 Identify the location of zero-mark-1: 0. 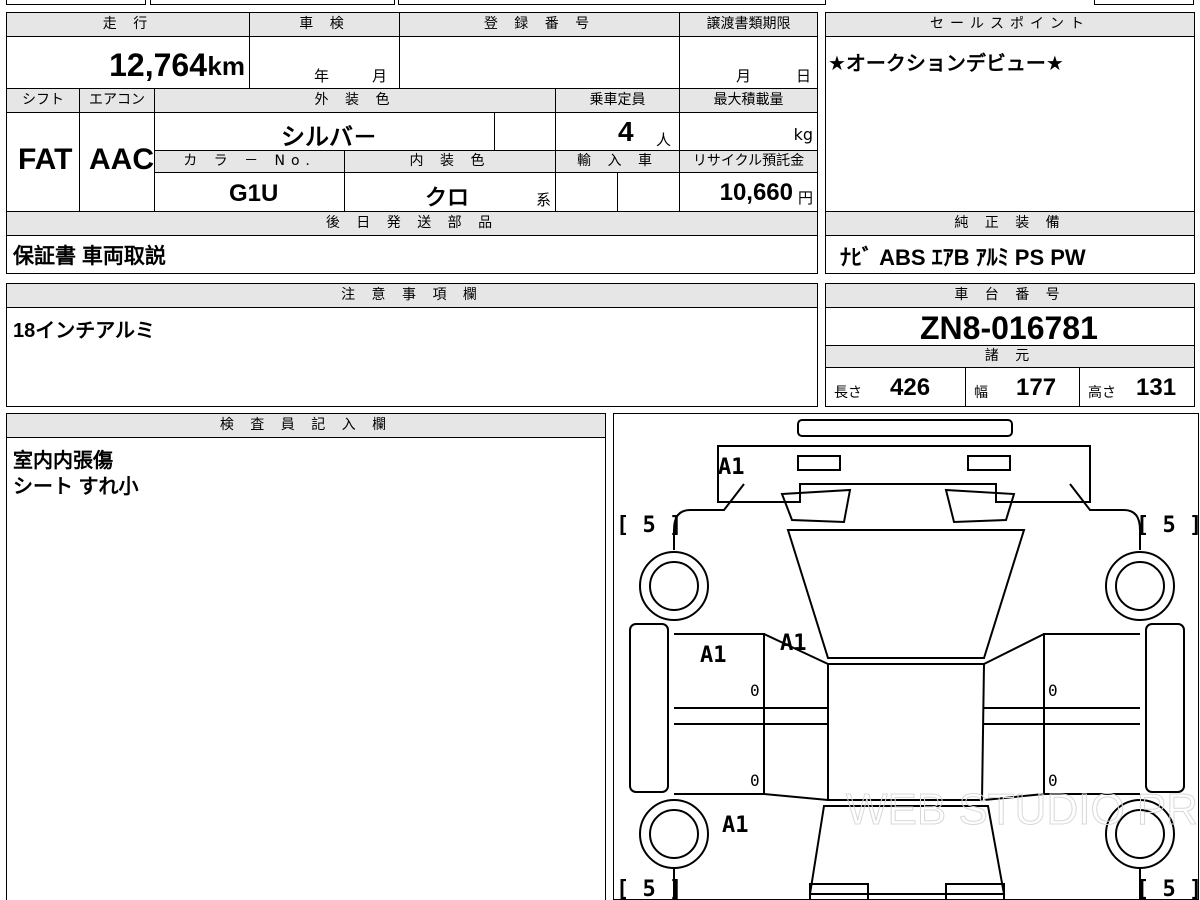
(755, 690).